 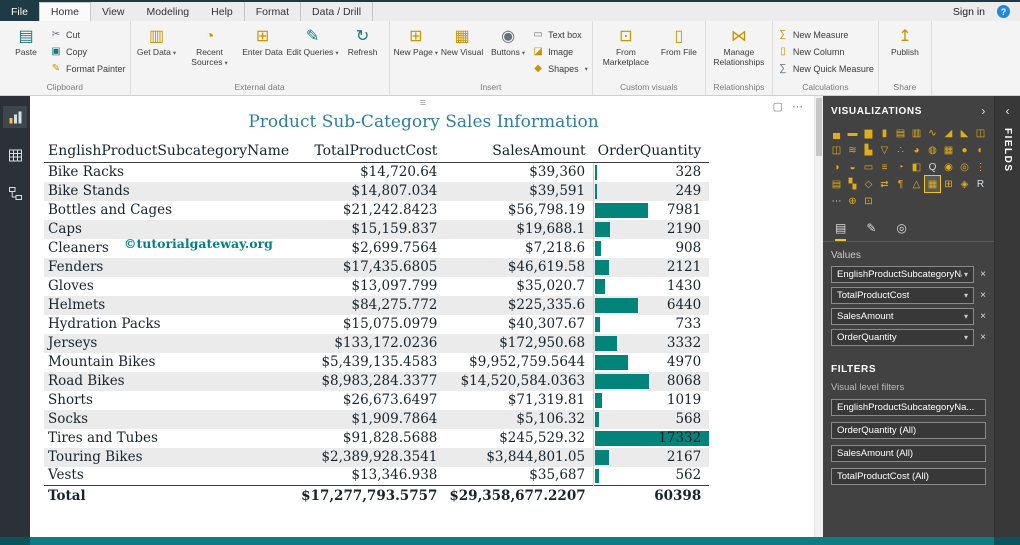 What do you see at coordinates (819, 127) in the screenshot?
I see `scrollbar-thumb` at bounding box center [819, 127].